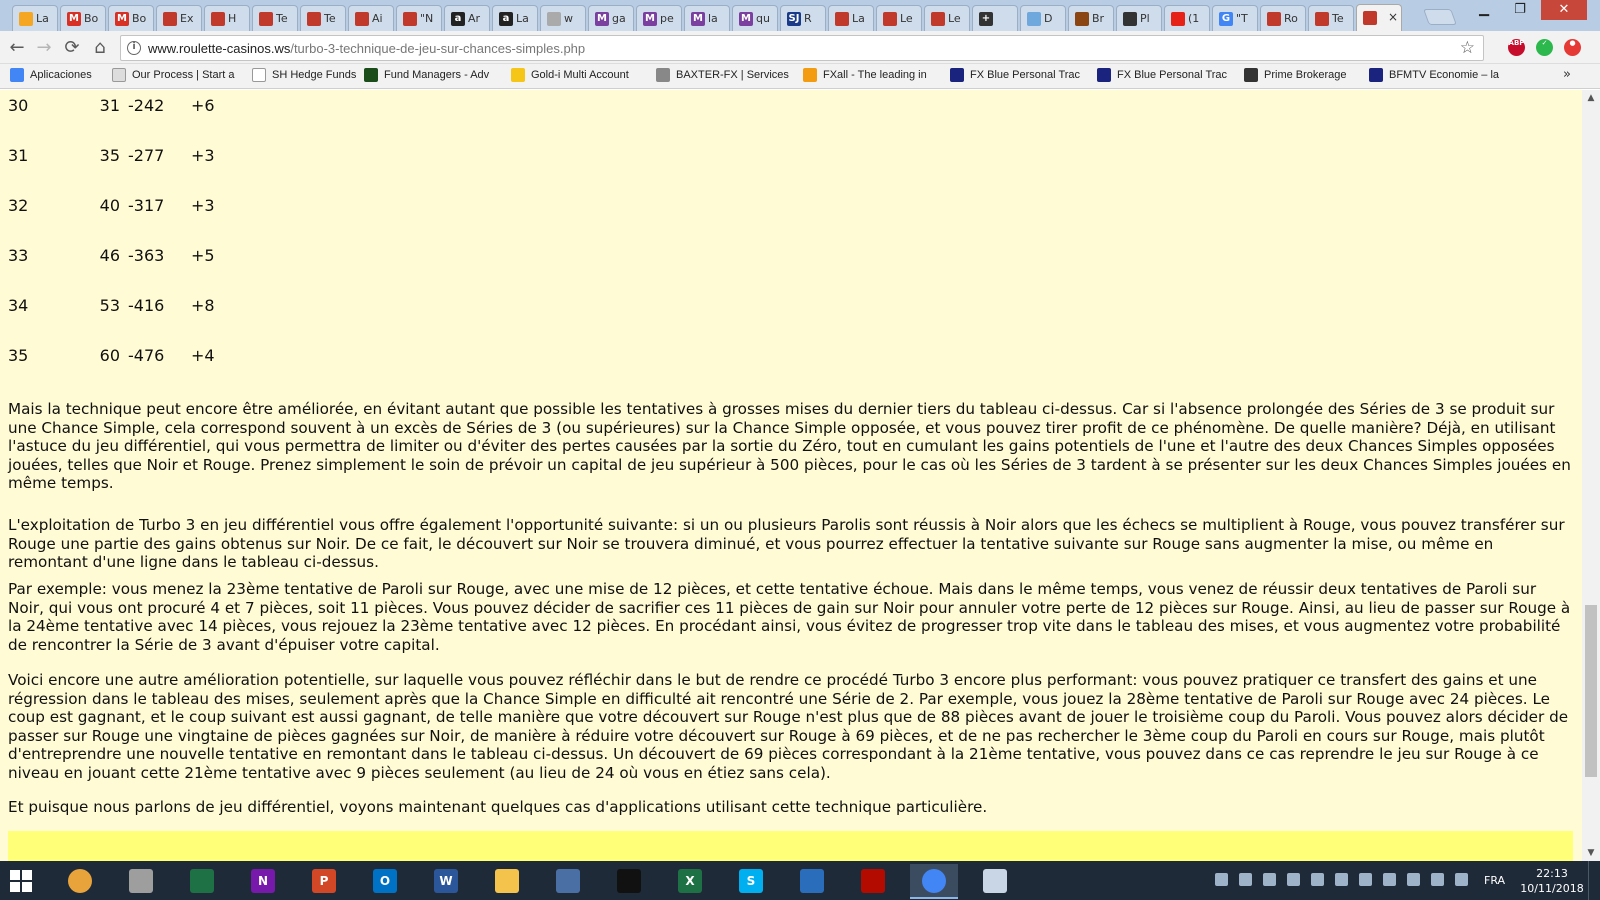 This screenshot has width=1600, height=900. Describe the element at coordinates (72, 48) in the screenshot. I see `reload-button: ⟳` at that location.